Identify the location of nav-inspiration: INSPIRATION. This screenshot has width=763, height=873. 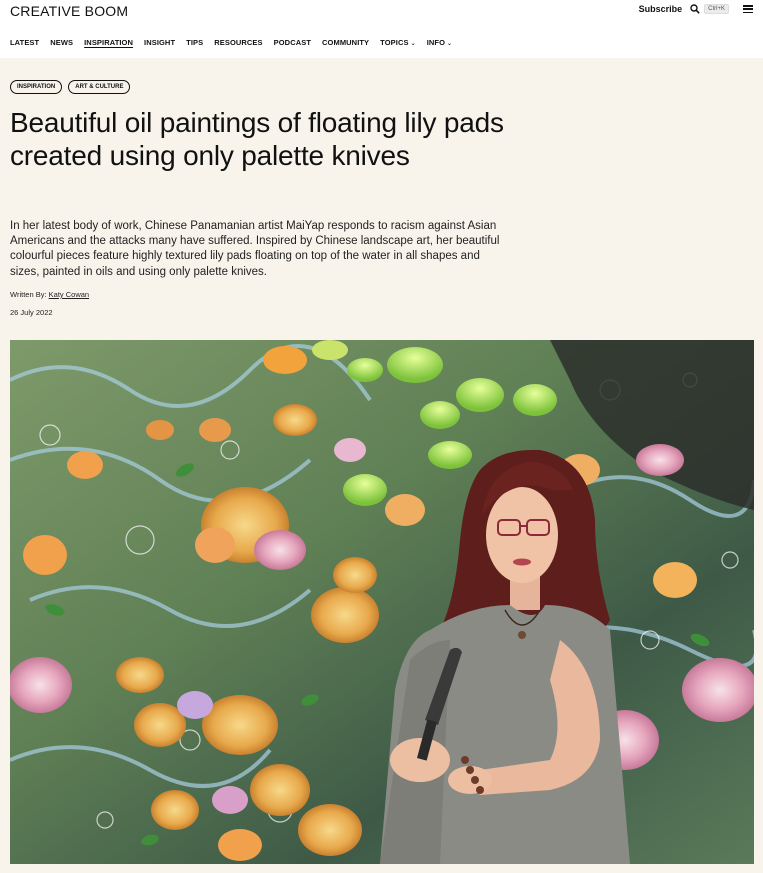
(108, 42).